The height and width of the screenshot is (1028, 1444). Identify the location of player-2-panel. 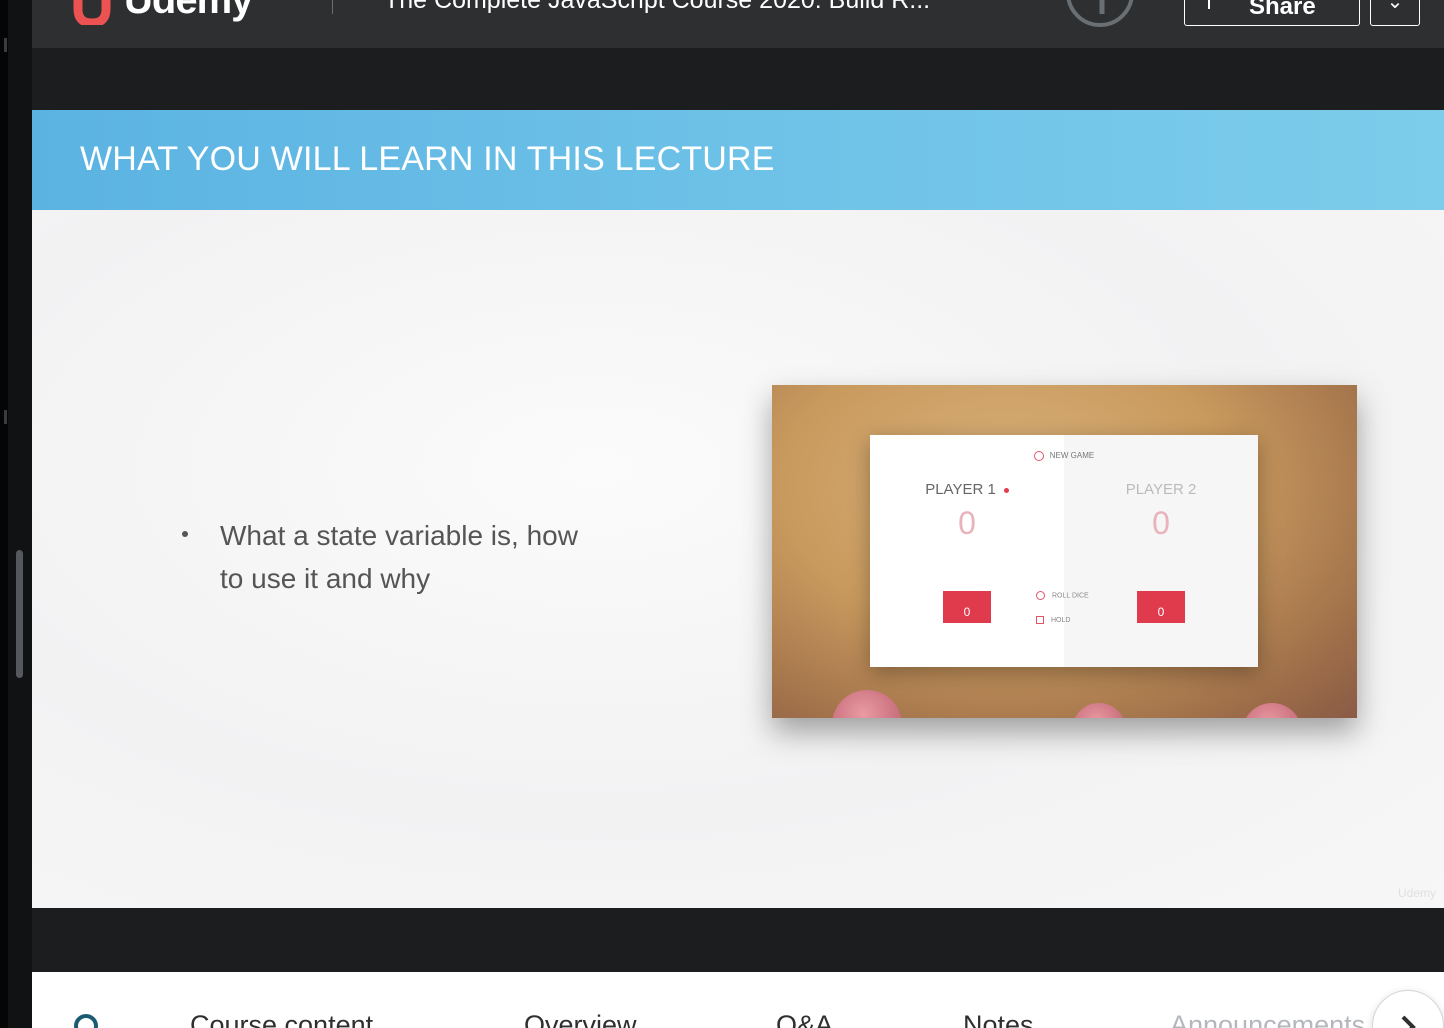
(1161, 551).